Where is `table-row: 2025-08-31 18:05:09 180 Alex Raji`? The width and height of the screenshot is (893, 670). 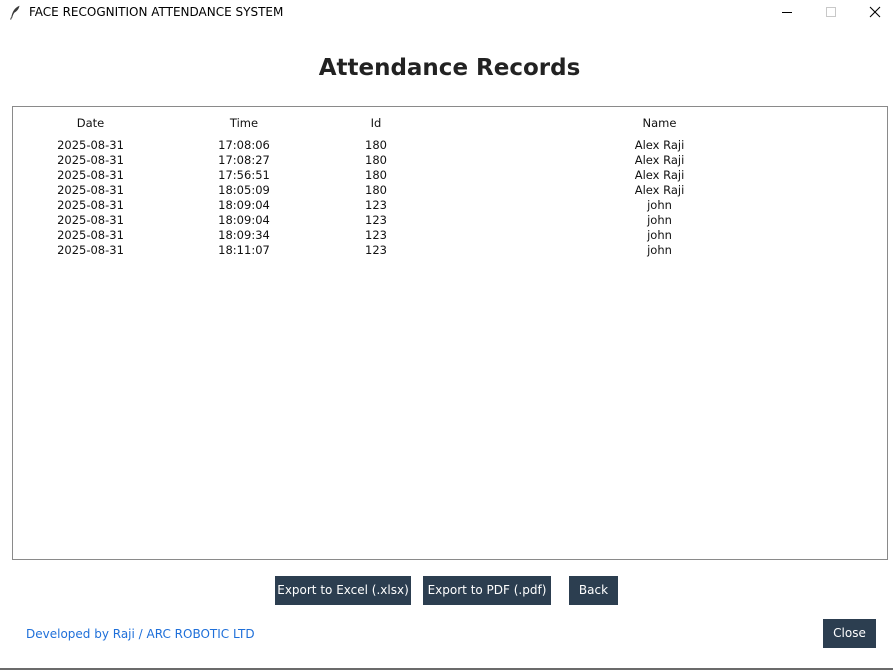 table-row: 2025-08-31 18:05:09 180 Alex Raji is located at coordinates (450, 190).